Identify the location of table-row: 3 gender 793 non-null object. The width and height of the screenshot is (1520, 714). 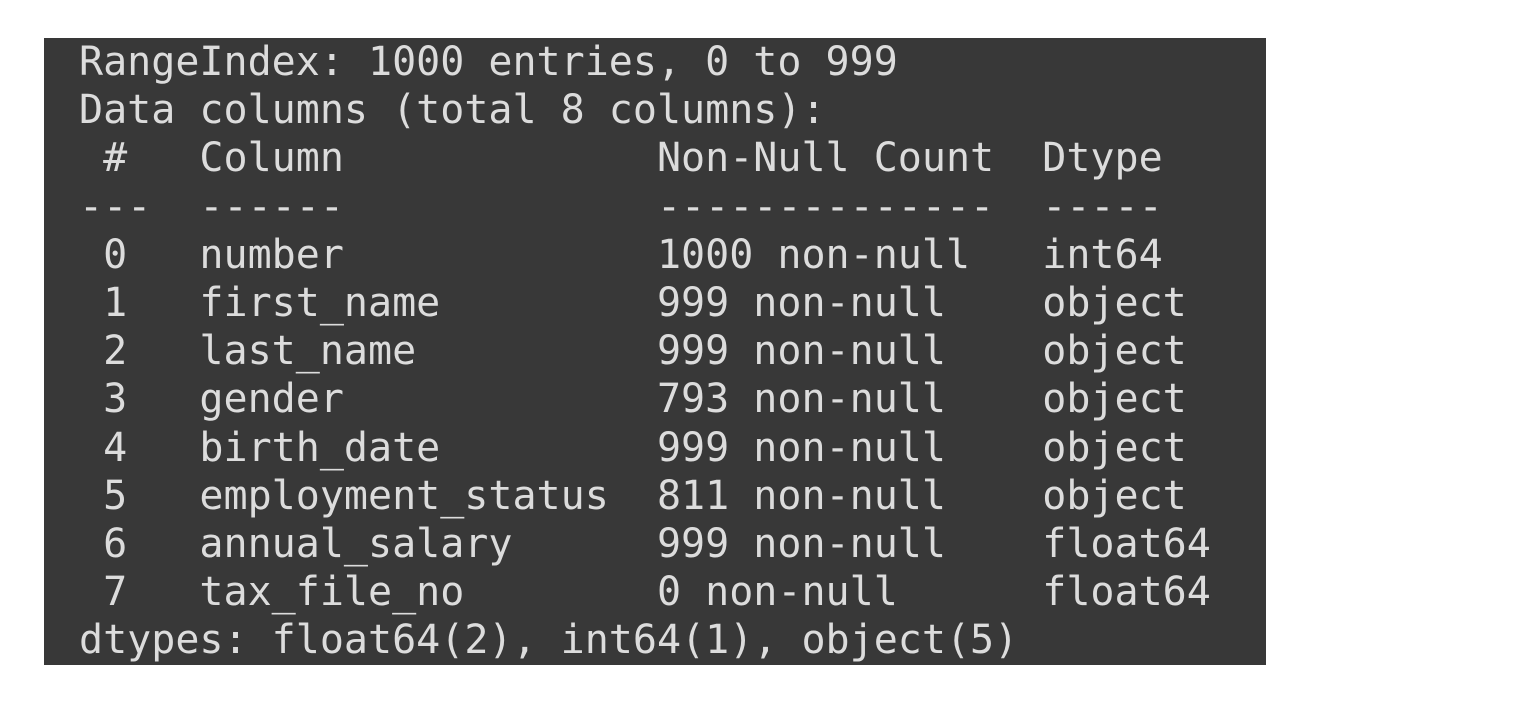
(672, 399).